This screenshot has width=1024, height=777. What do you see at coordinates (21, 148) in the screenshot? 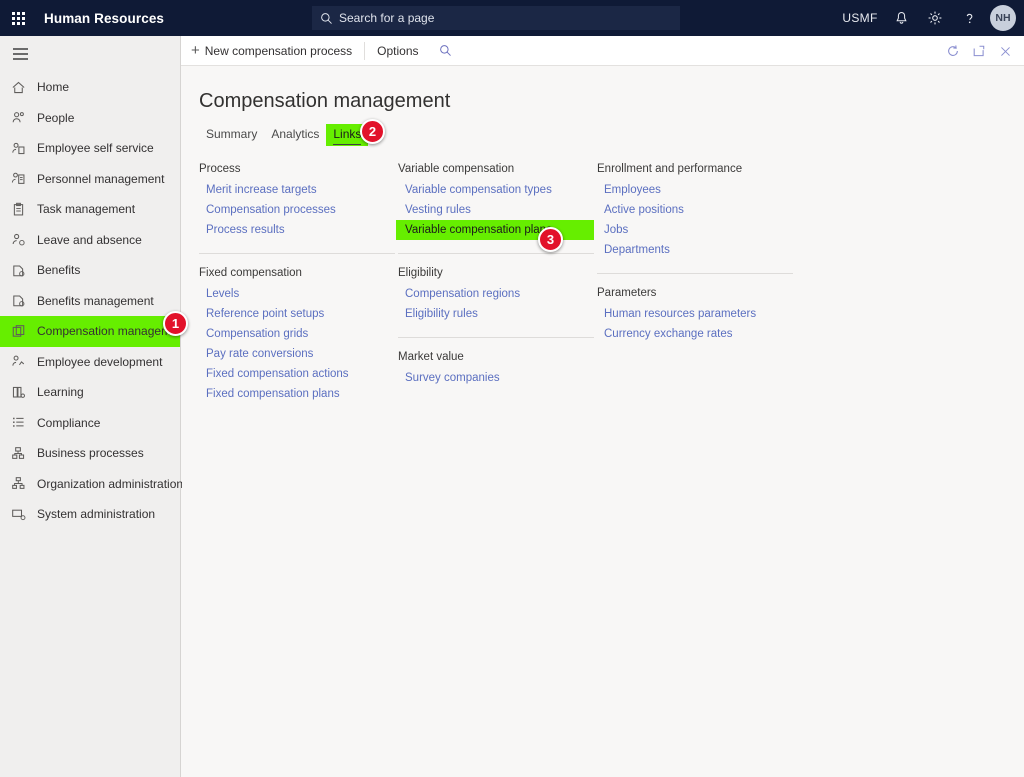
I see `person-page-icon` at bounding box center [21, 148].